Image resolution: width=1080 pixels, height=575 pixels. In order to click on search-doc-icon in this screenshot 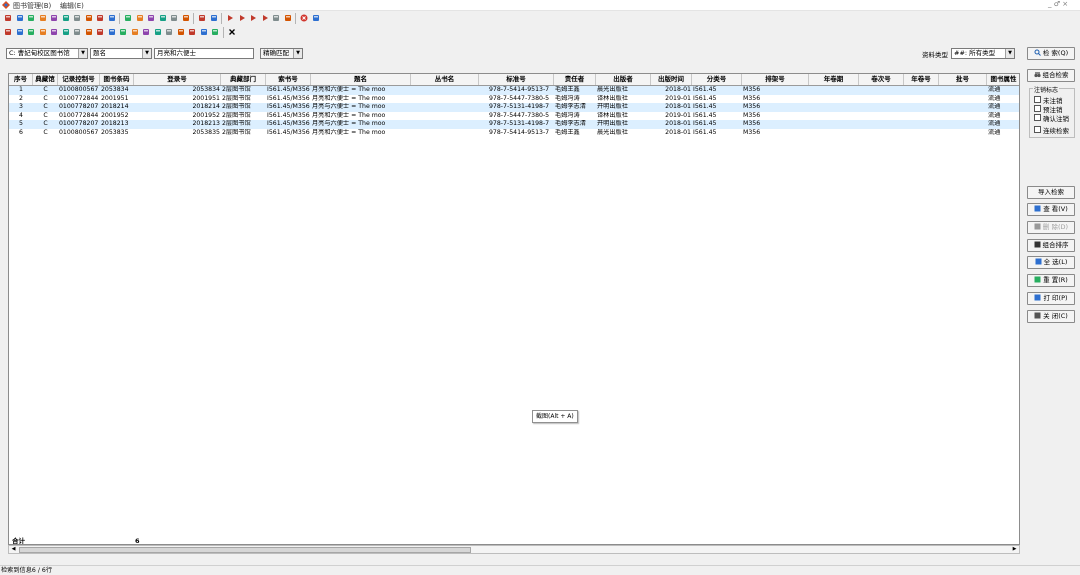, I will do `click(89, 18)`.